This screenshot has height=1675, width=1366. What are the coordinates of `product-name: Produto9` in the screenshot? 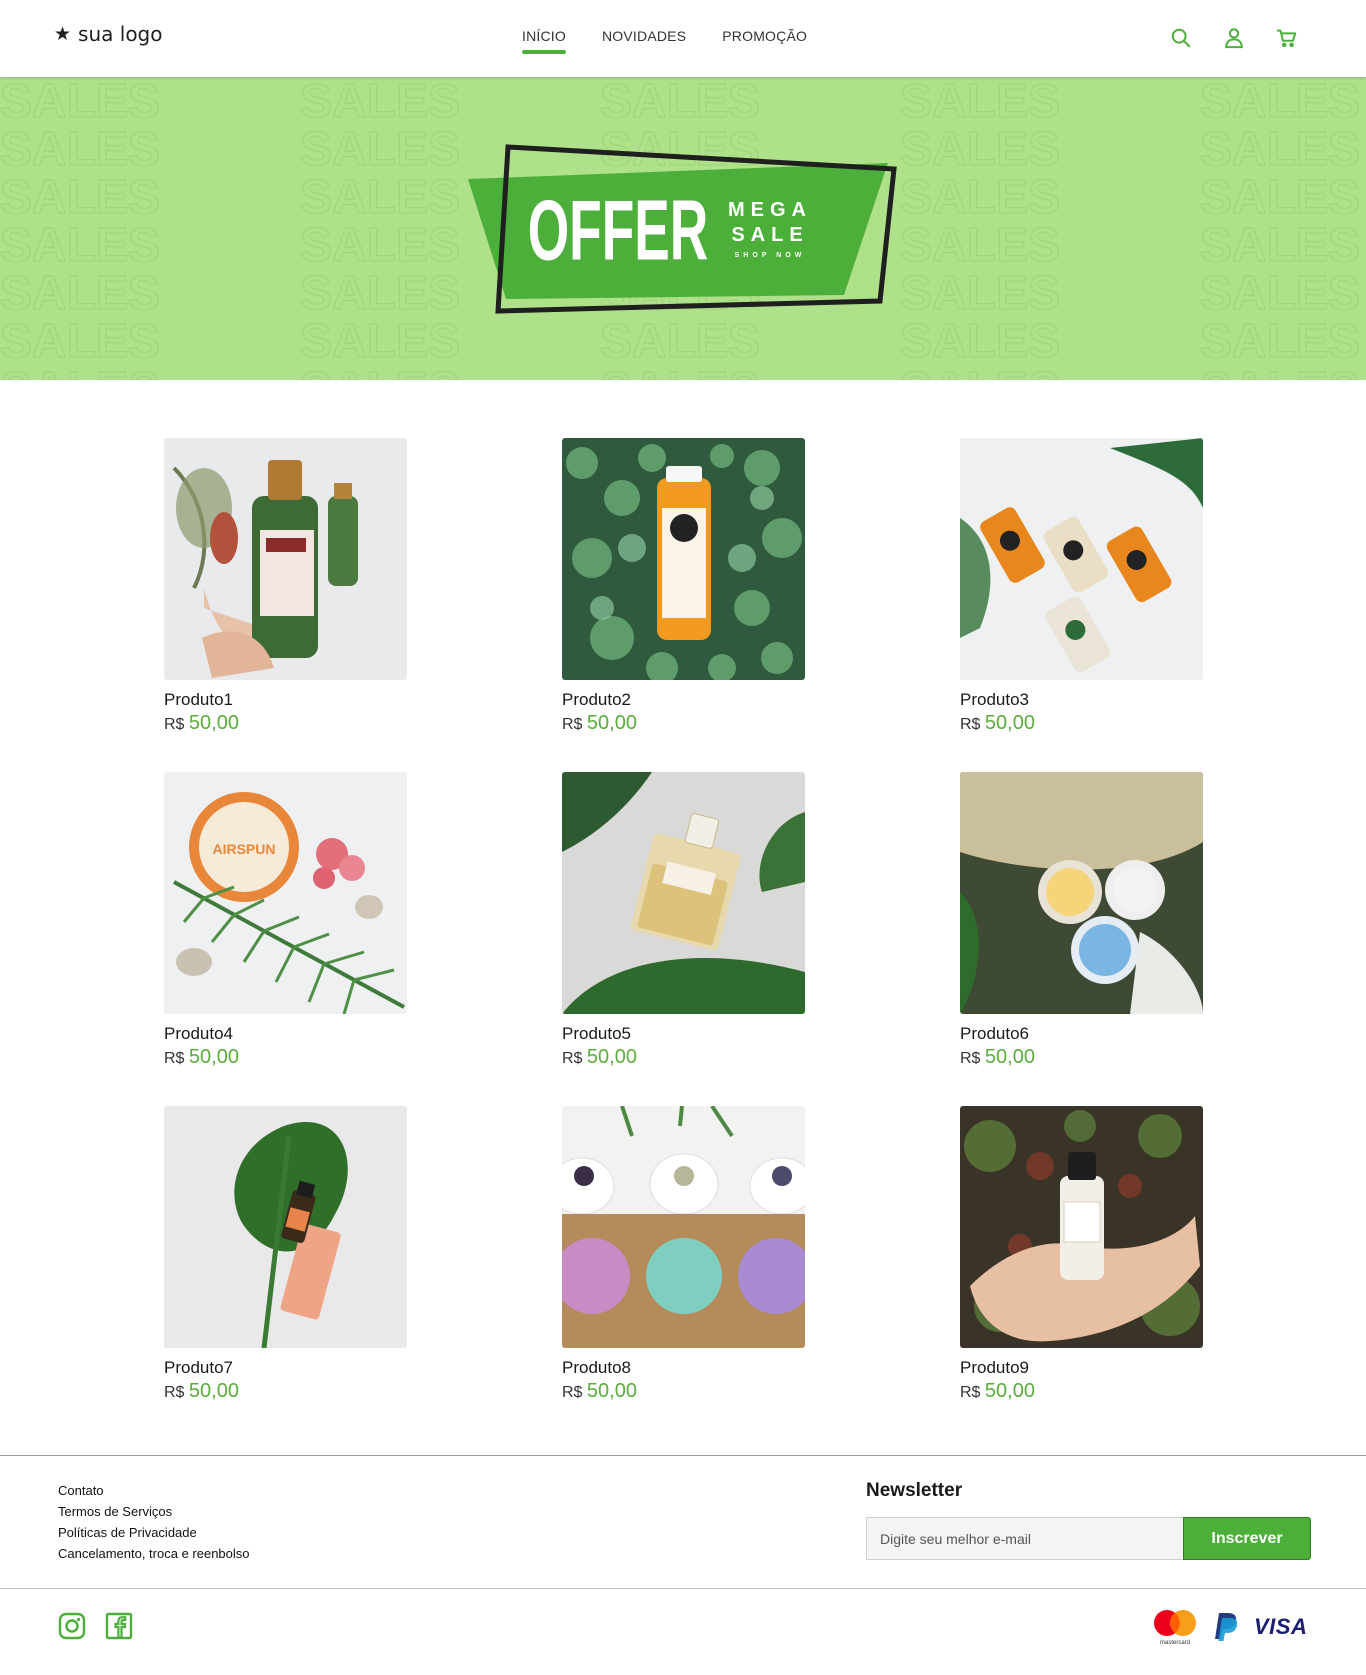 It's located at (1081, 1368).